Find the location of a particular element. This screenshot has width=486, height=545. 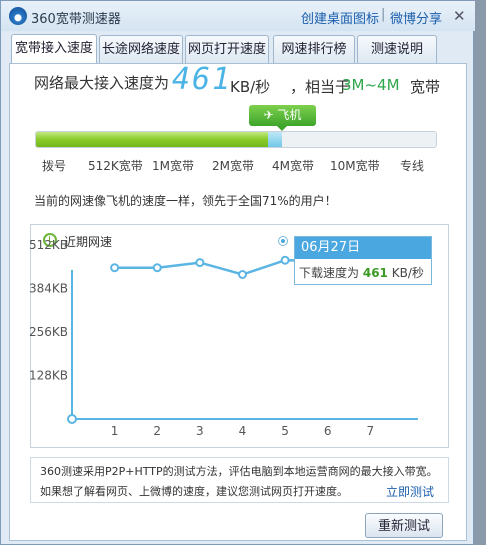

speed-value: 461 is located at coordinates (202, 79).